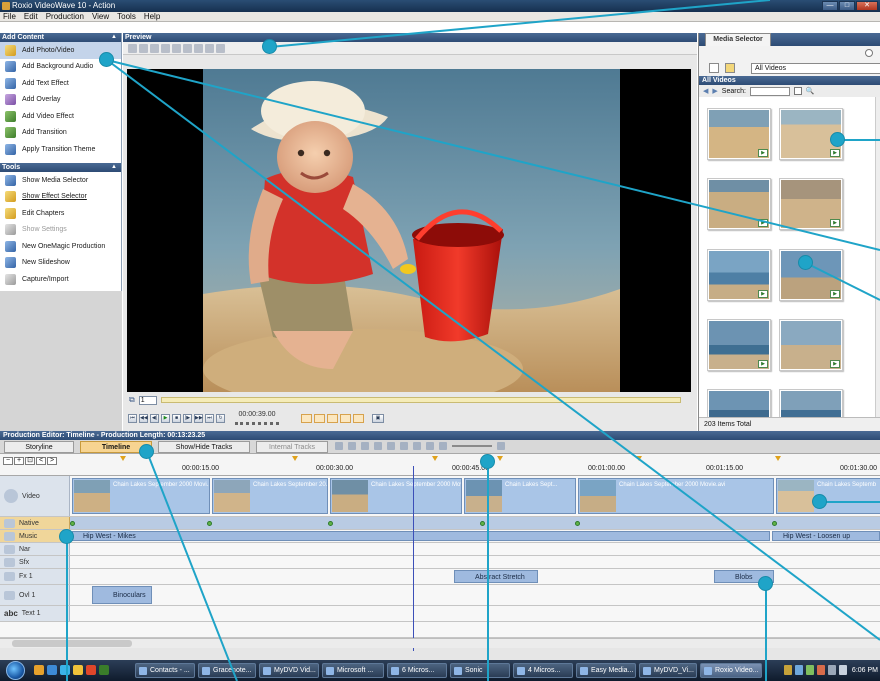 This screenshot has height=681, width=880. I want to click on volume-tray-icon, so click(843, 670).